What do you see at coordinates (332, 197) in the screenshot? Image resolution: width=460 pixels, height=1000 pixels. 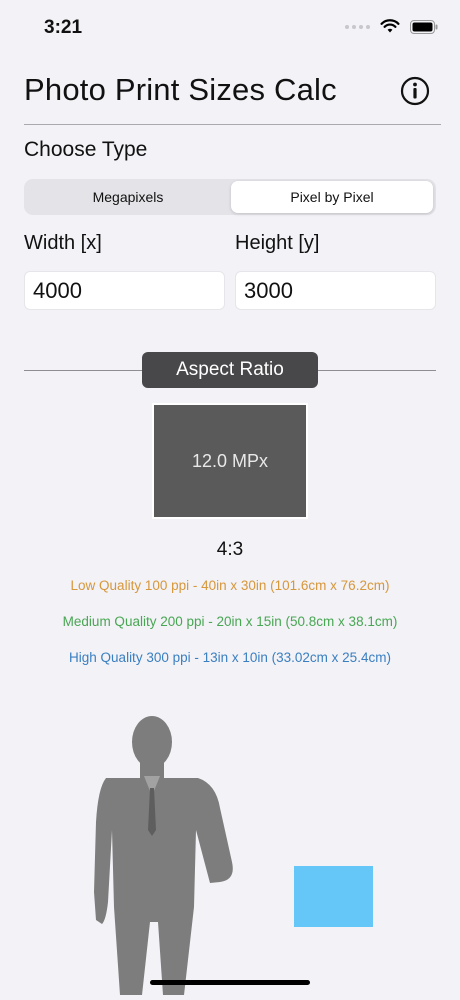 I see `segment-pixel-by-pixel: Pixel by Pixel` at bounding box center [332, 197].